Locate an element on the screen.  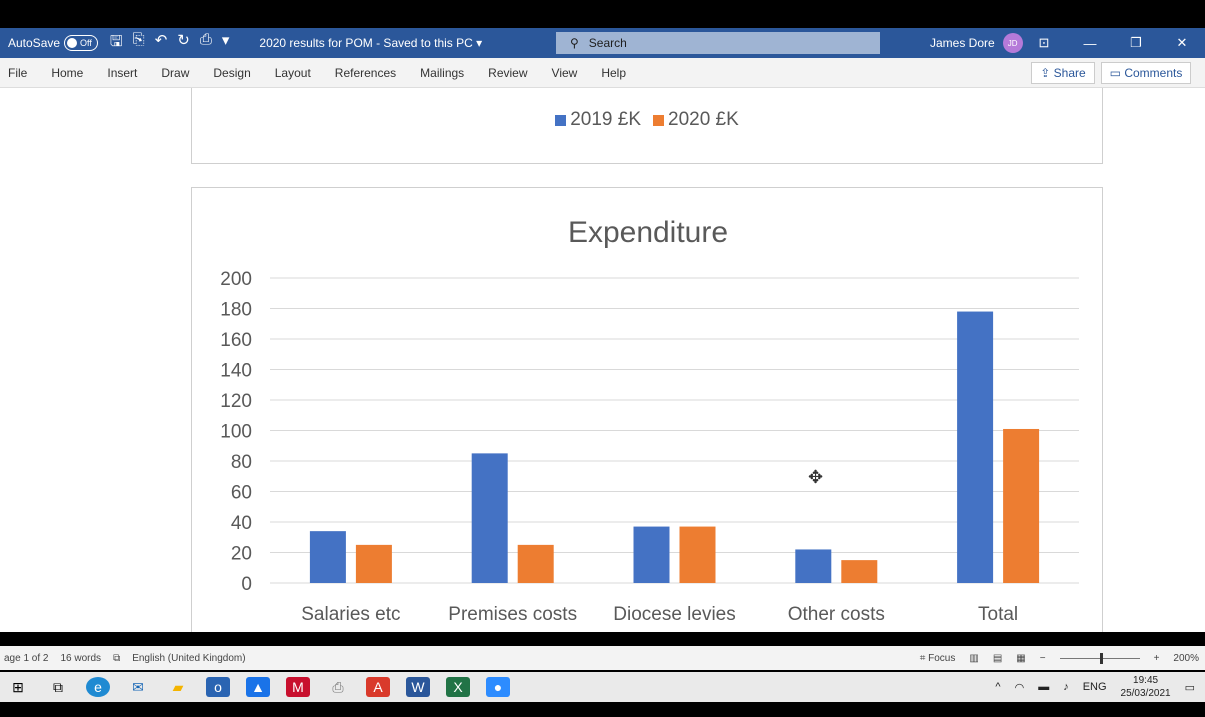
word-icon: W is located at coordinates (418, 687).